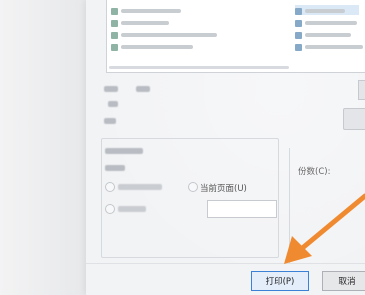  What do you see at coordinates (343, 281) in the screenshot?
I see `cancel-button: 取消` at bounding box center [343, 281].